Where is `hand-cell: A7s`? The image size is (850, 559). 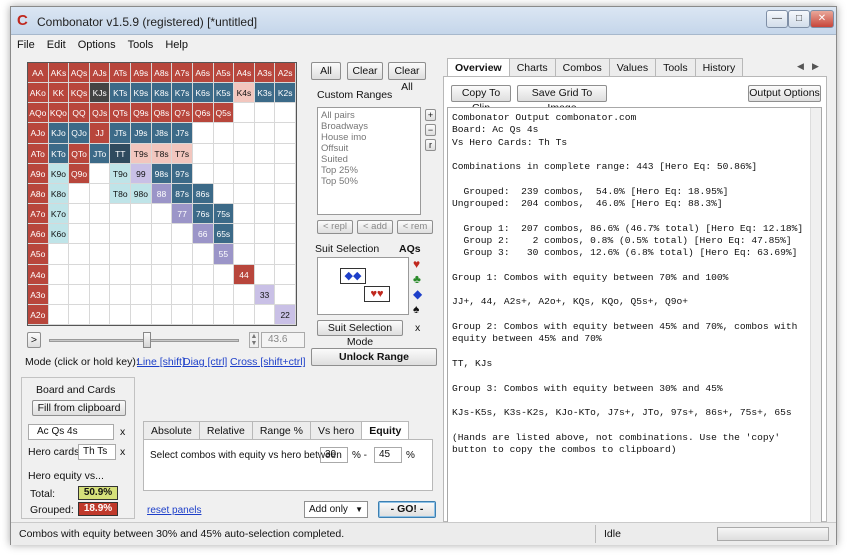
hand-cell: A7s is located at coordinates (182, 73).